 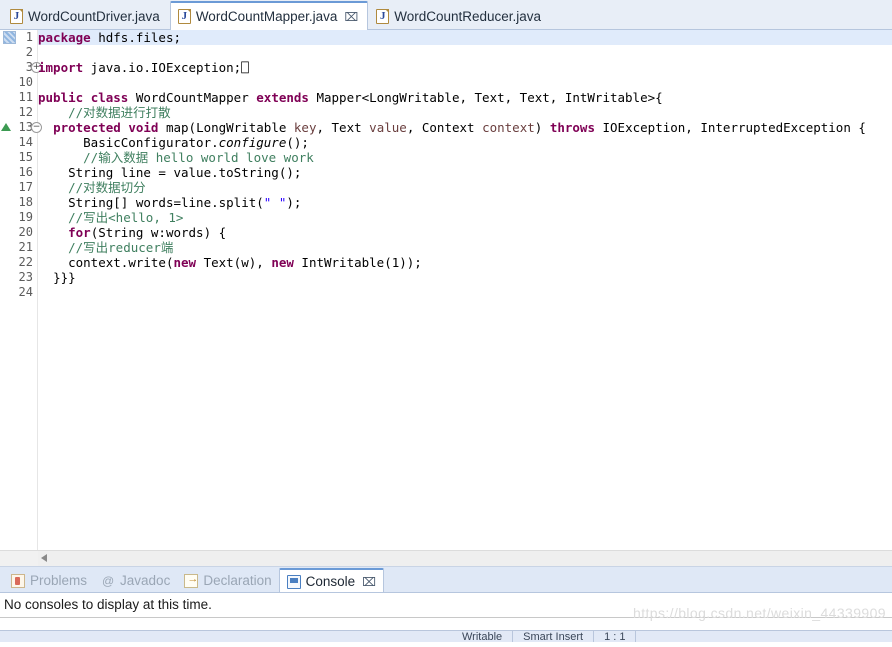 I want to click on status-insert-mode: Smart Insert, so click(x=554, y=636).